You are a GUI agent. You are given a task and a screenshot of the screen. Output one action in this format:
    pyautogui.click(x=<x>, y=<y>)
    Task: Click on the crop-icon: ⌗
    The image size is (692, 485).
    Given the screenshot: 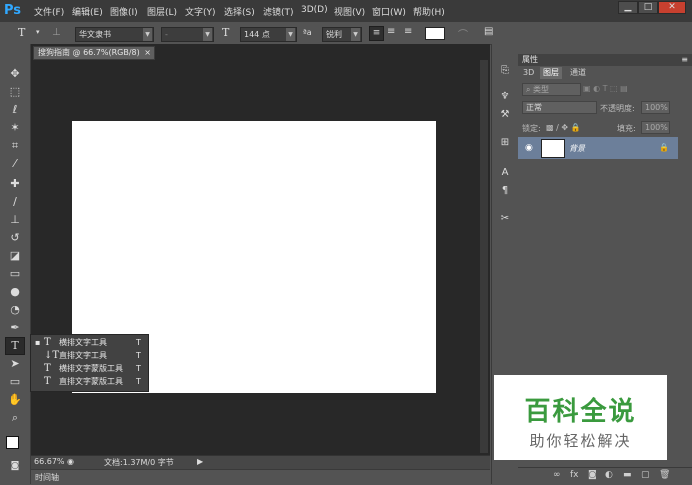 What is the action you would take?
    pyautogui.click(x=15, y=146)
    